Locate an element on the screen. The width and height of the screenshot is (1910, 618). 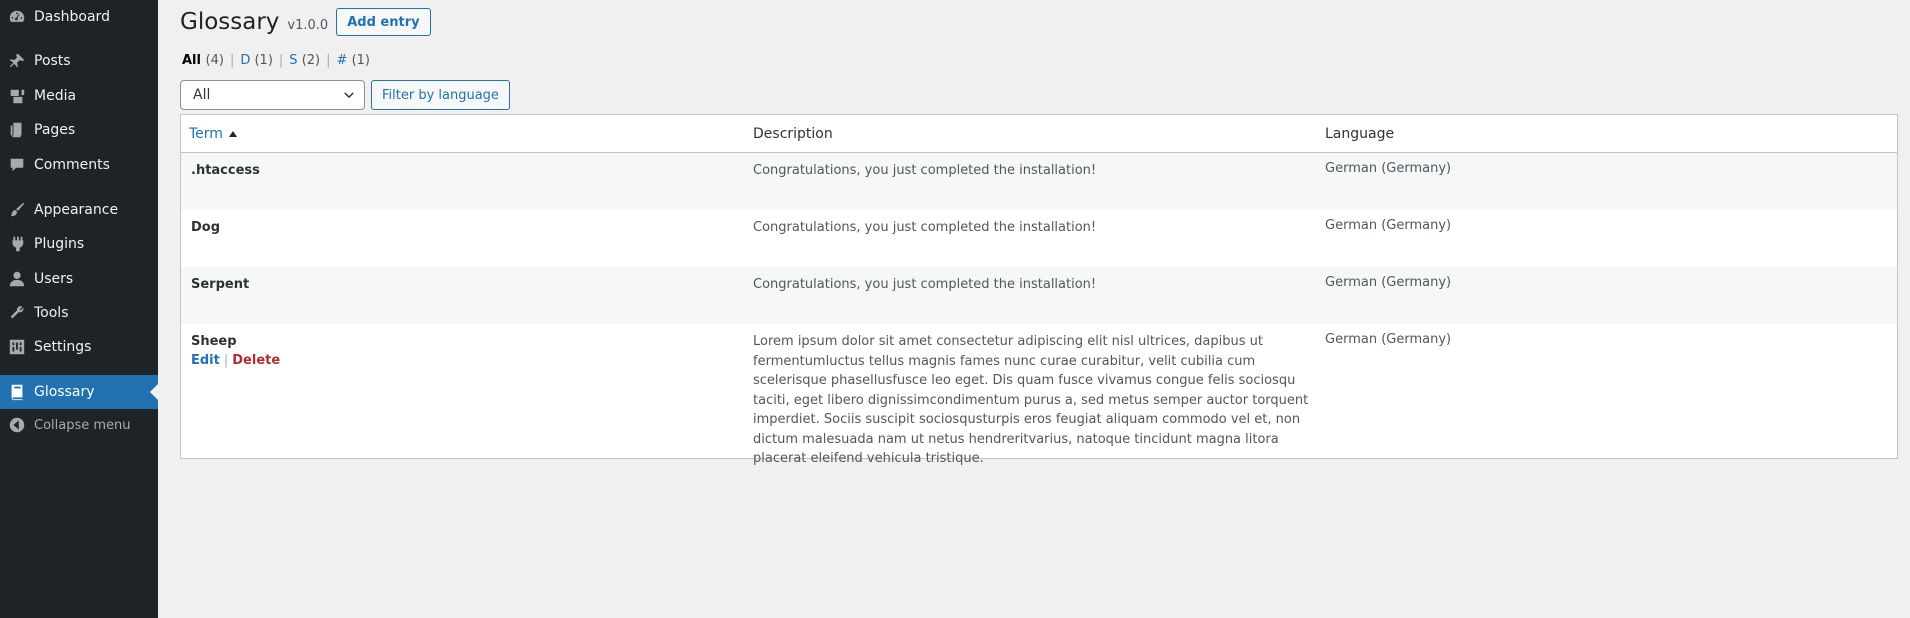
term-cell: Dog is located at coordinates (206, 227).